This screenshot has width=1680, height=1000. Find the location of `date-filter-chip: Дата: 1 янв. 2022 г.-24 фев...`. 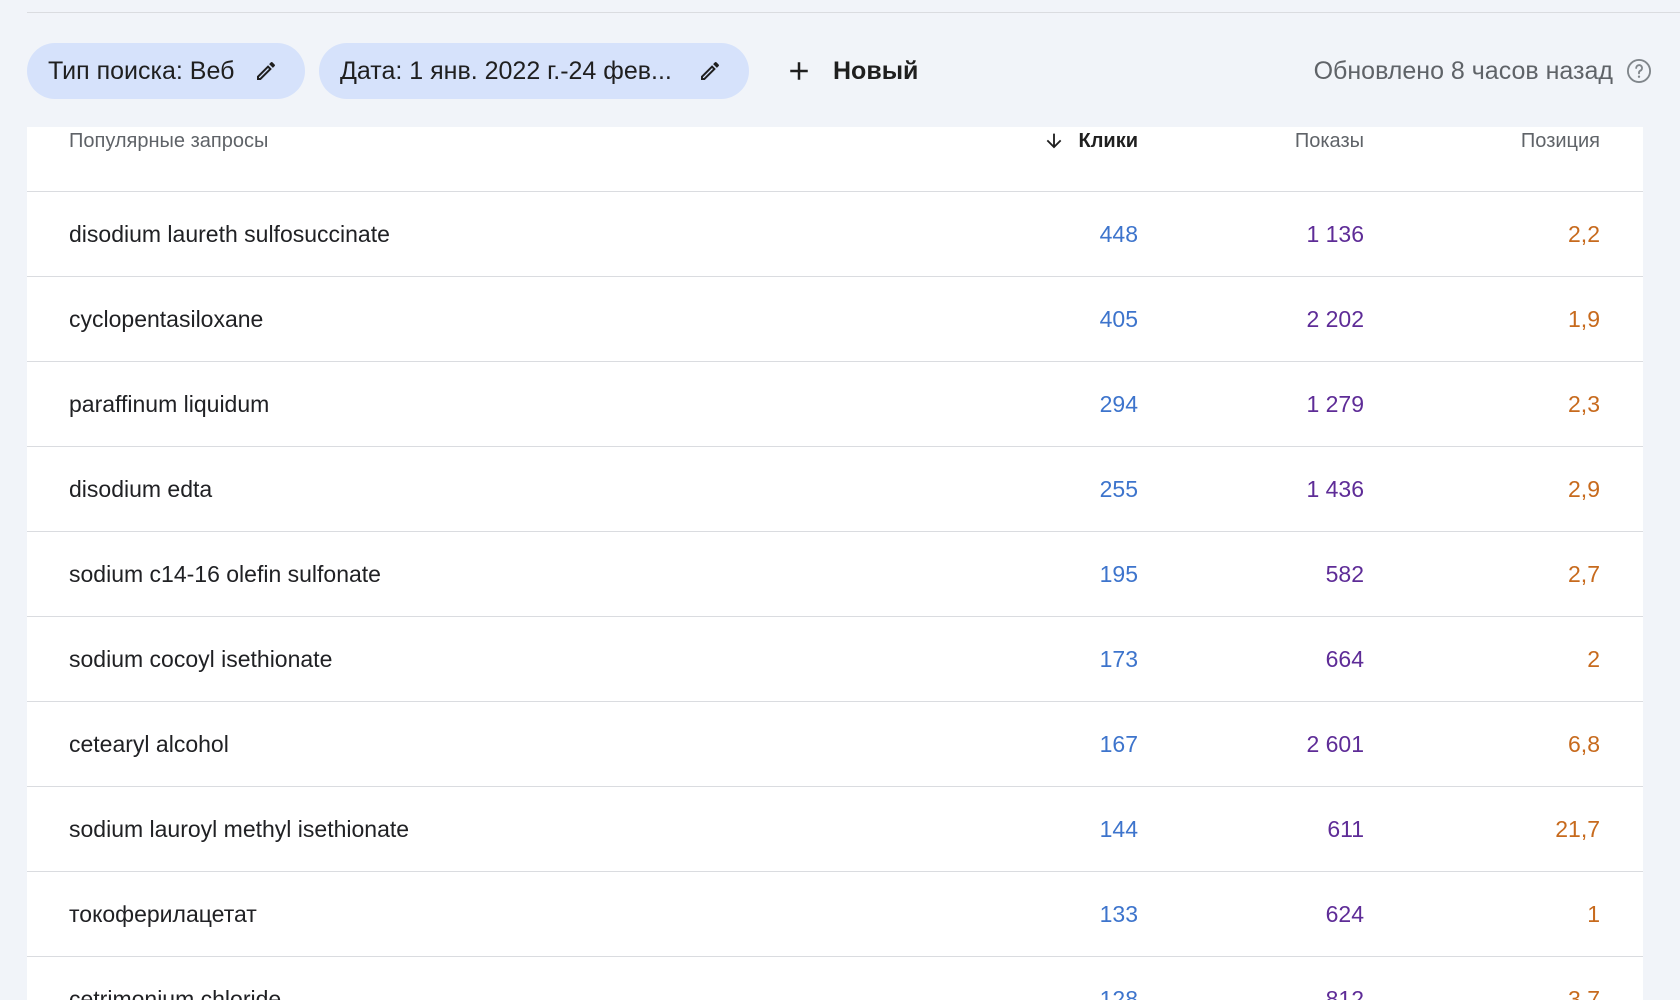

date-filter-chip: Дата: 1 янв. 2022 г.-24 фев... is located at coordinates (534, 71).